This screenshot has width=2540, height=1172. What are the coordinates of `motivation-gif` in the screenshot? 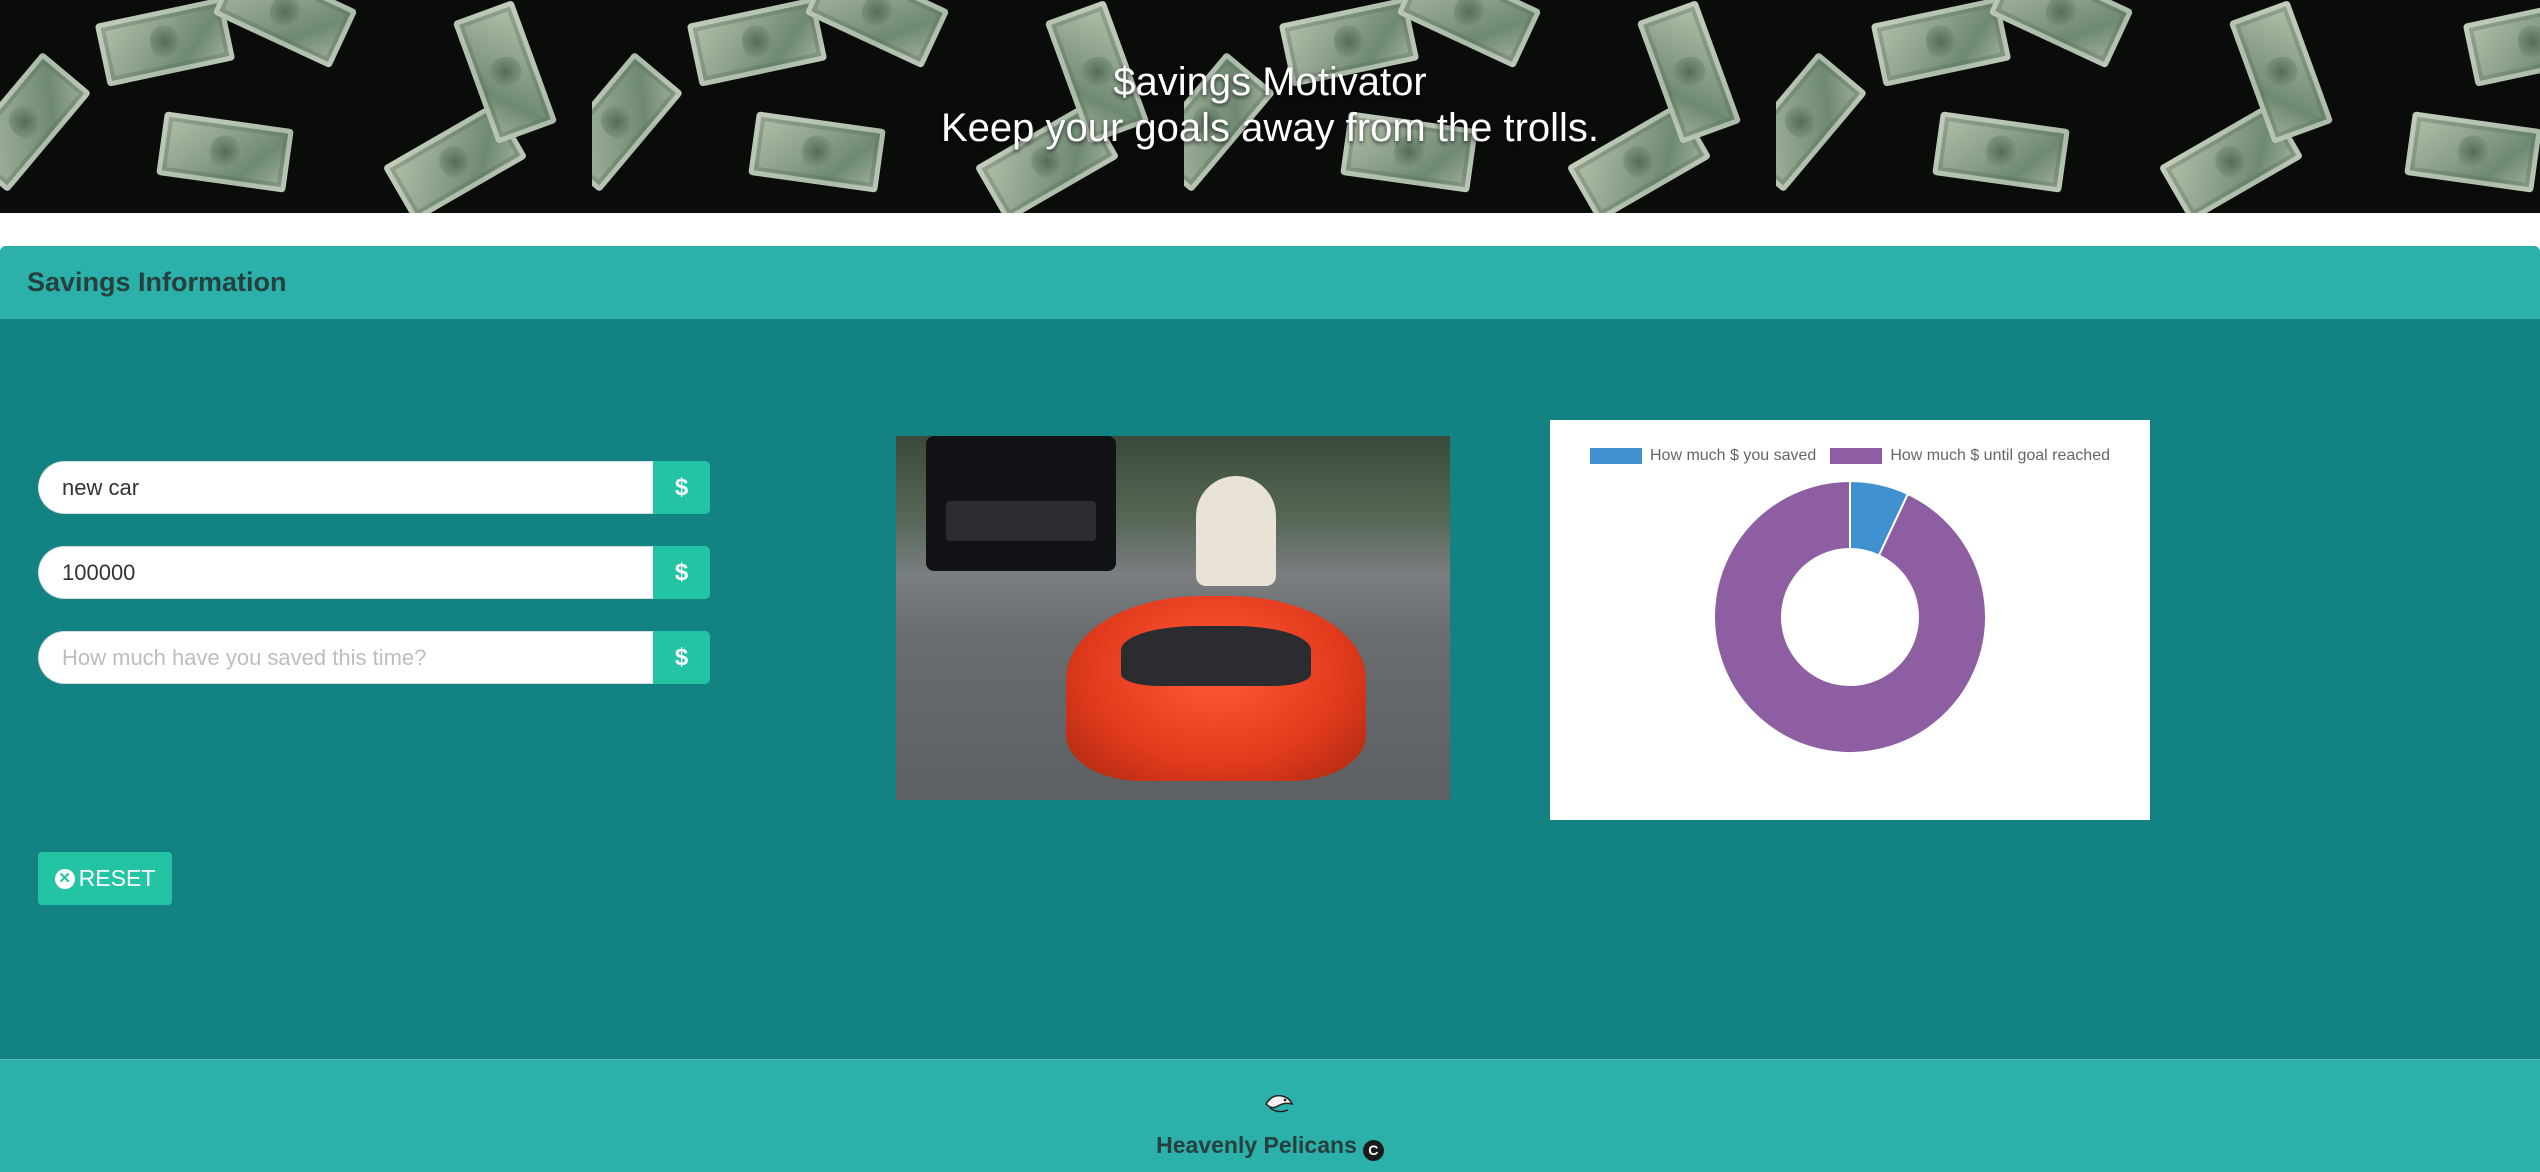 It's located at (1173, 618).